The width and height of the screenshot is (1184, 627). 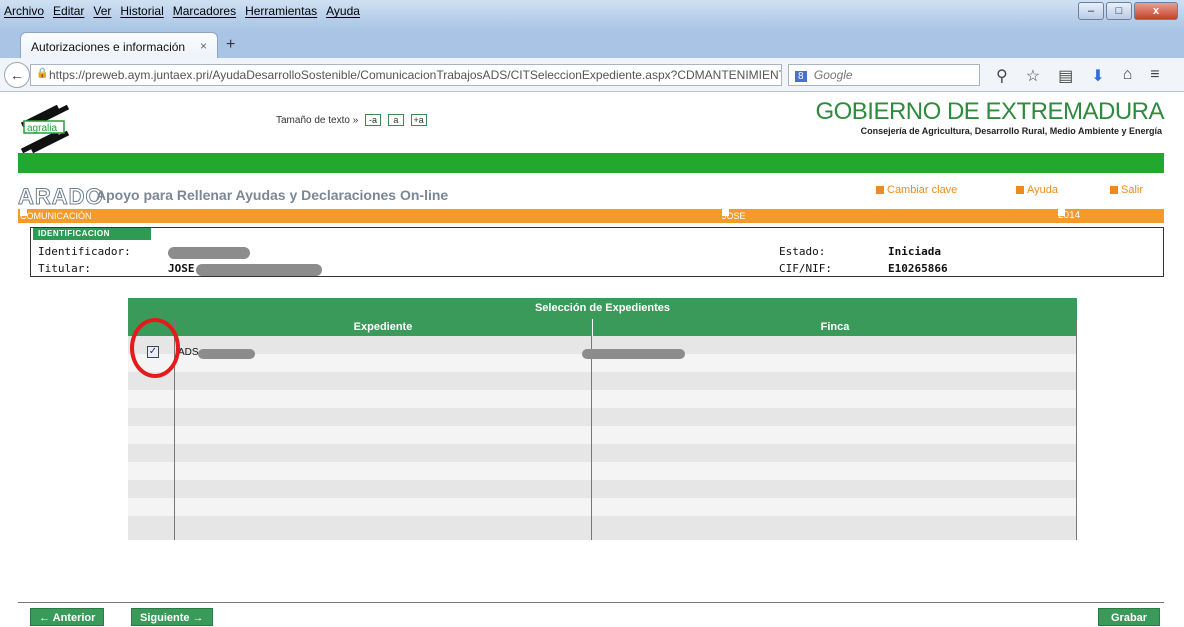 I want to click on change-password-link: Cambiar clave, so click(x=916, y=190).